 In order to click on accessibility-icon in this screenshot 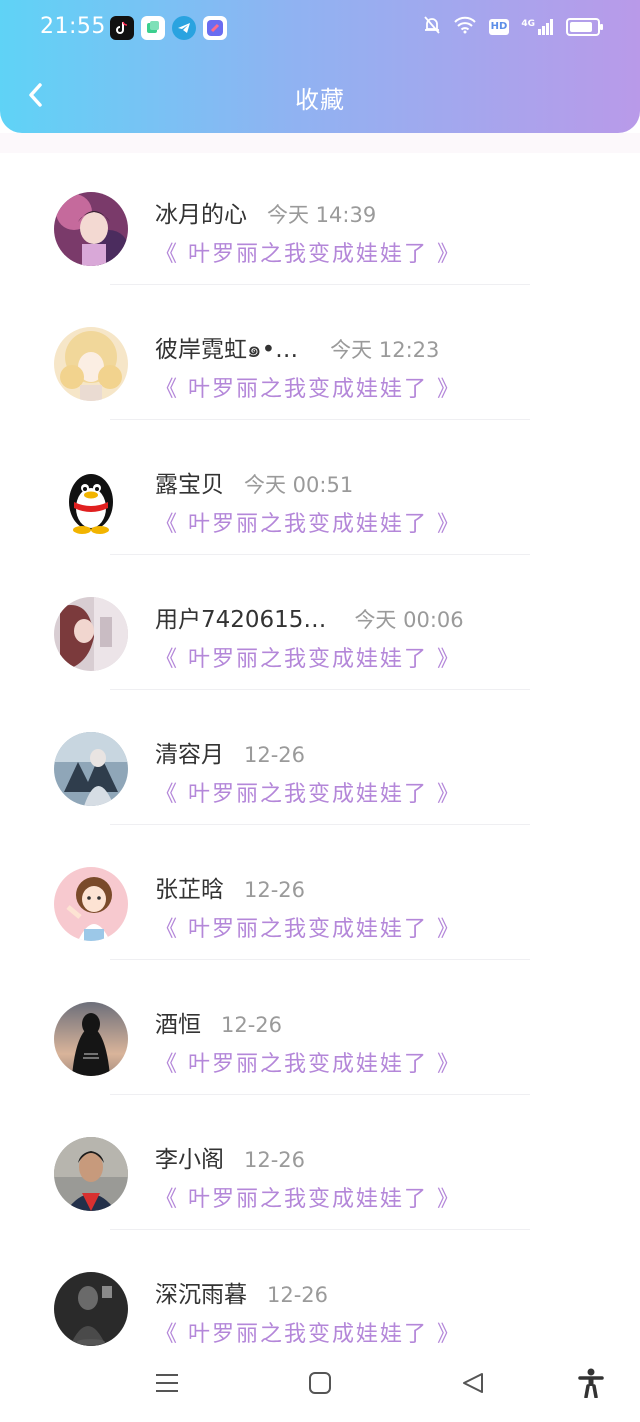, I will do `click(591, 1383)`.